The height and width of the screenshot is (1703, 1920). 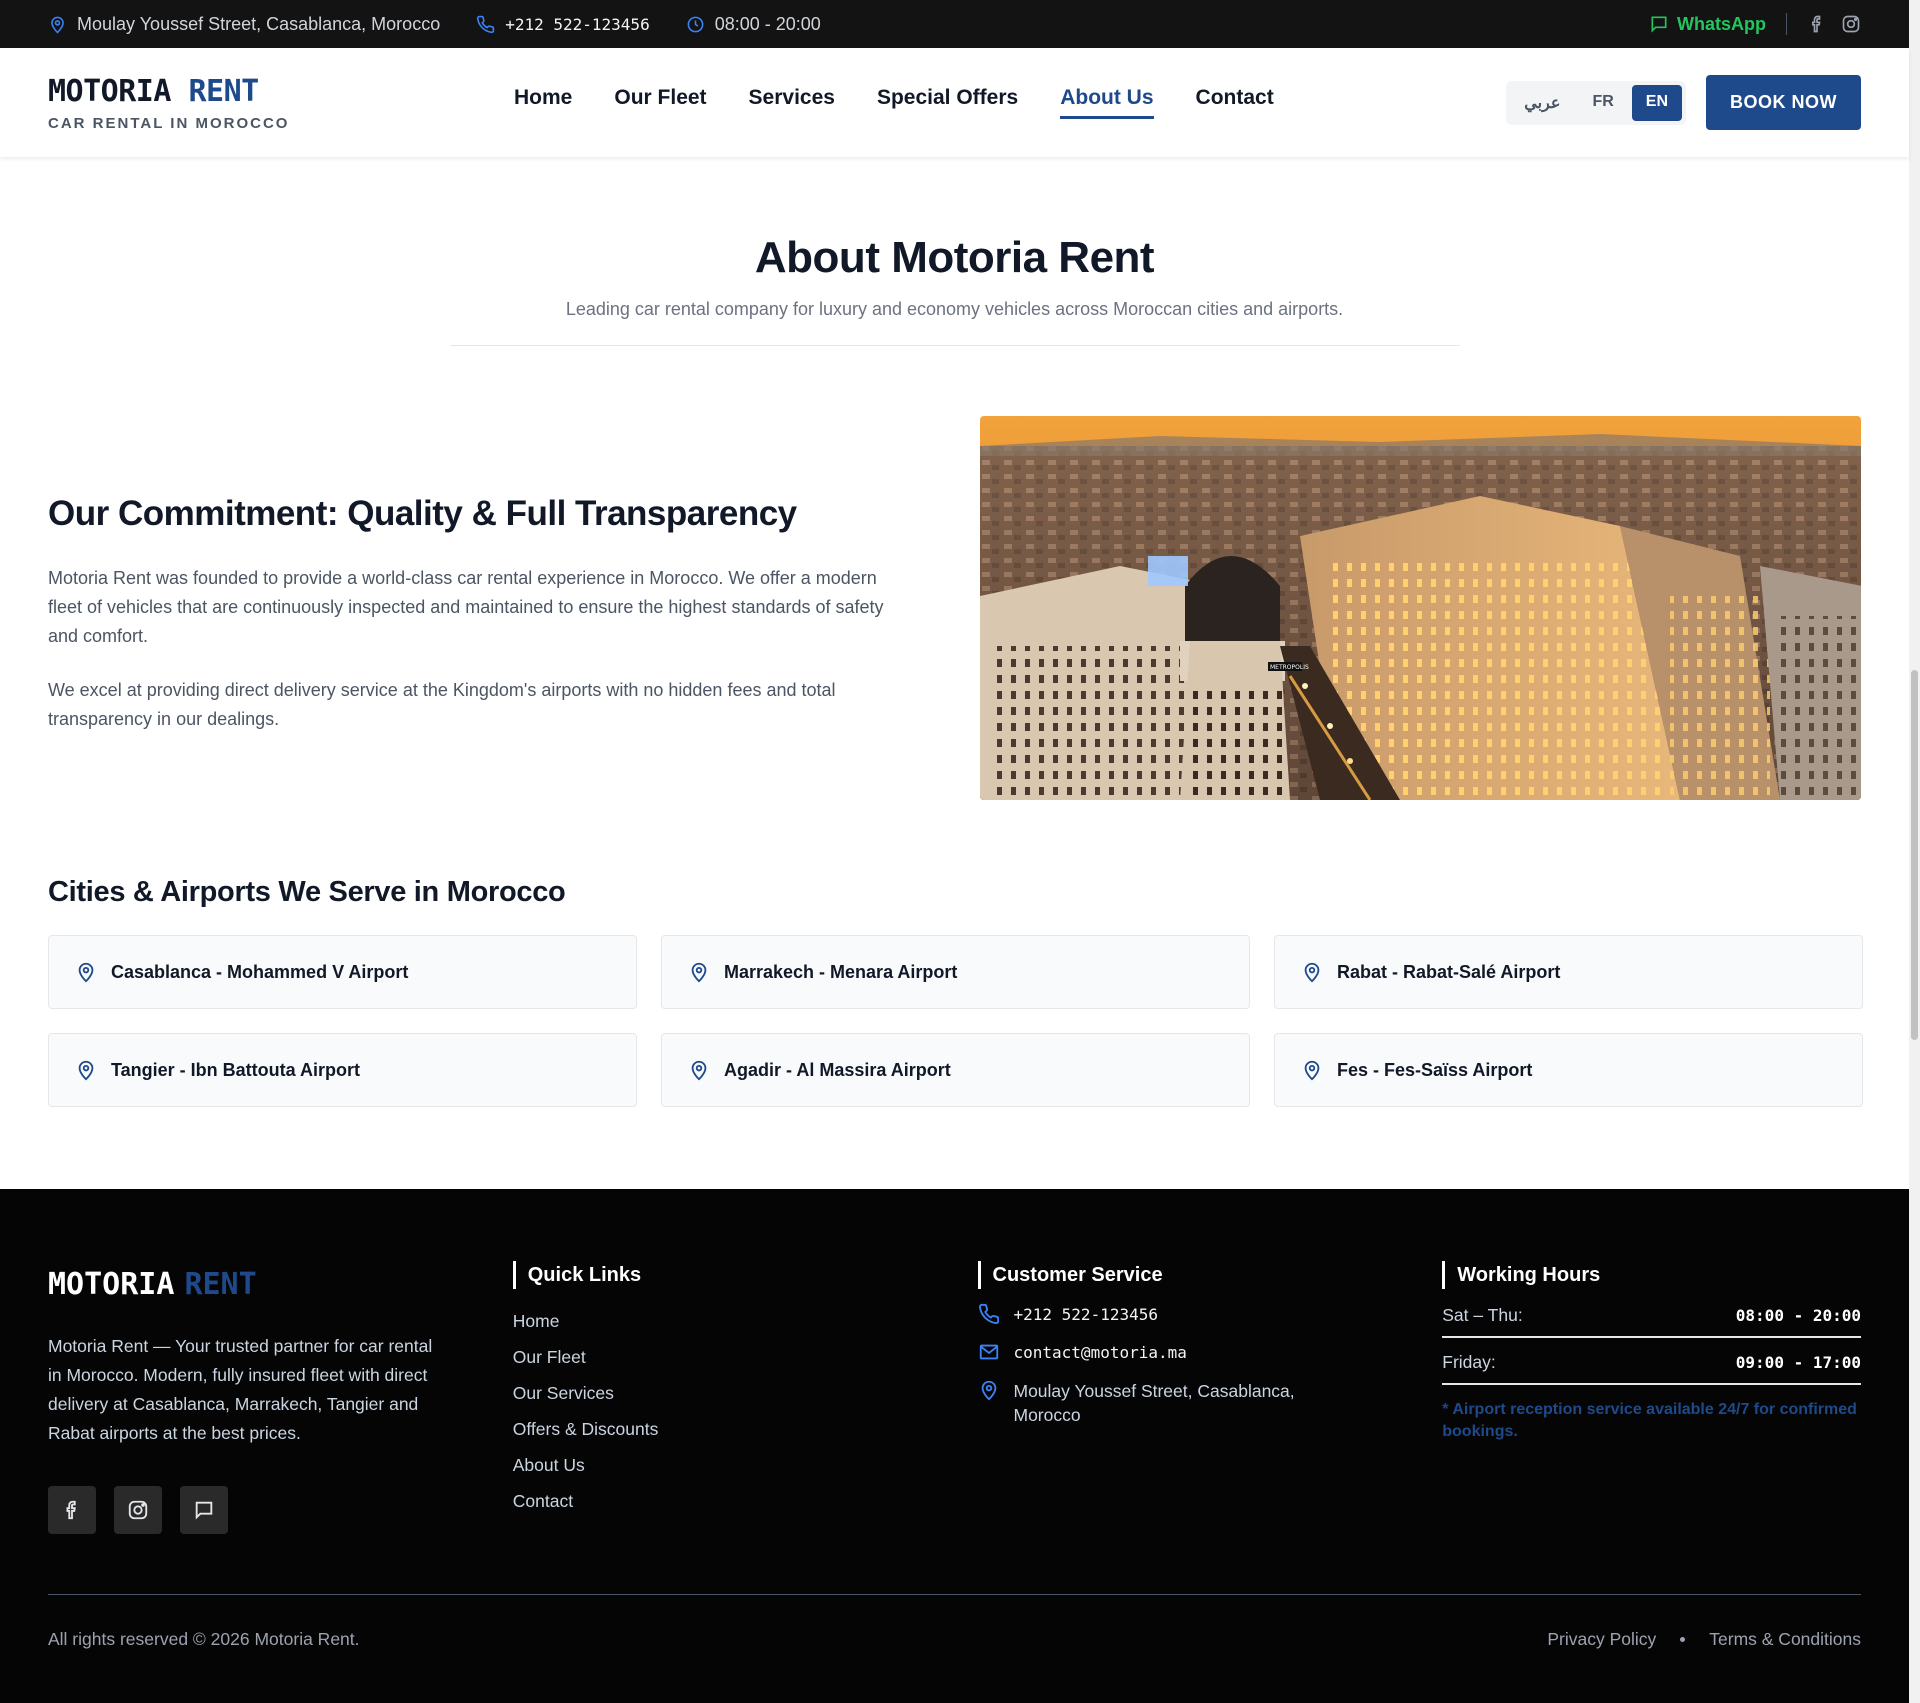 What do you see at coordinates (837, 1069) in the screenshot?
I see `city-label: Agadir - Al Massira Airport` at bounding box center [837, 1069].